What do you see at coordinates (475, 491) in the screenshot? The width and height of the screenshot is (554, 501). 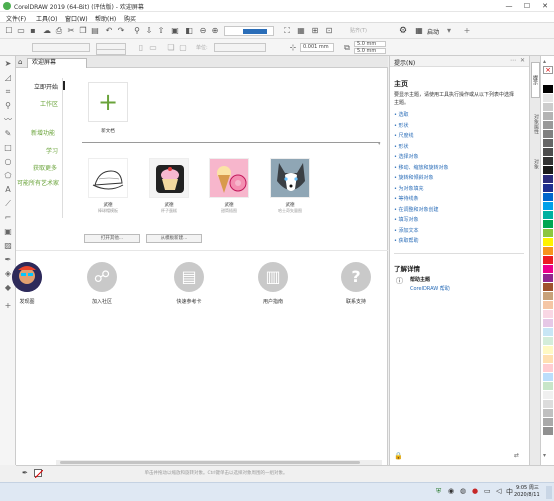 I see `tray-red-icon: ●` at bounding box center [475, 491].